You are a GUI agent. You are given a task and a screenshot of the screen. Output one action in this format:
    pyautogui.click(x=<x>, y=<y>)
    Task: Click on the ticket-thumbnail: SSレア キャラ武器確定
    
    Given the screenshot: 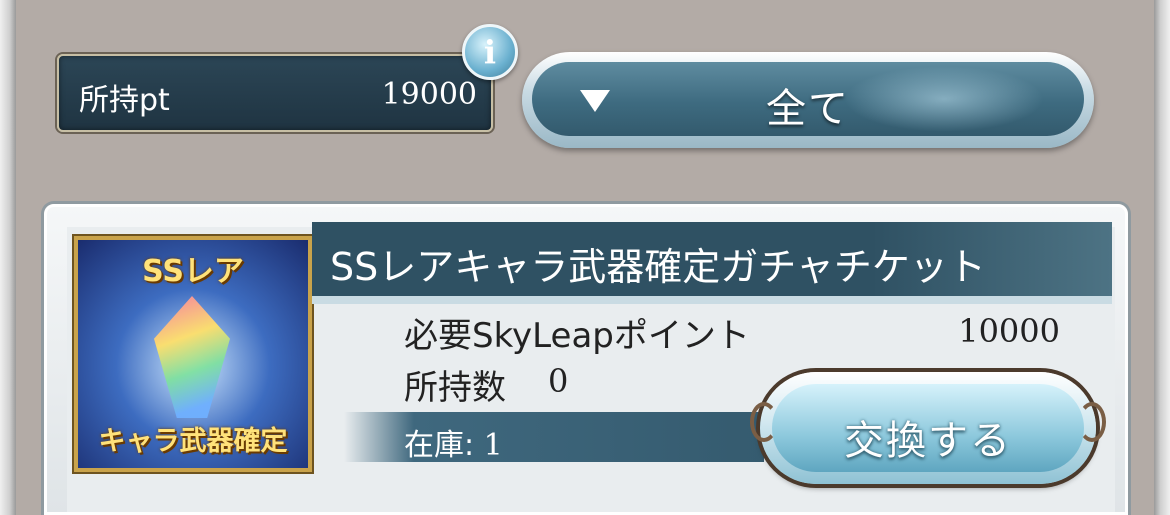 What is the action you would take?
    pyautogui.click(x=193, y=354)
    